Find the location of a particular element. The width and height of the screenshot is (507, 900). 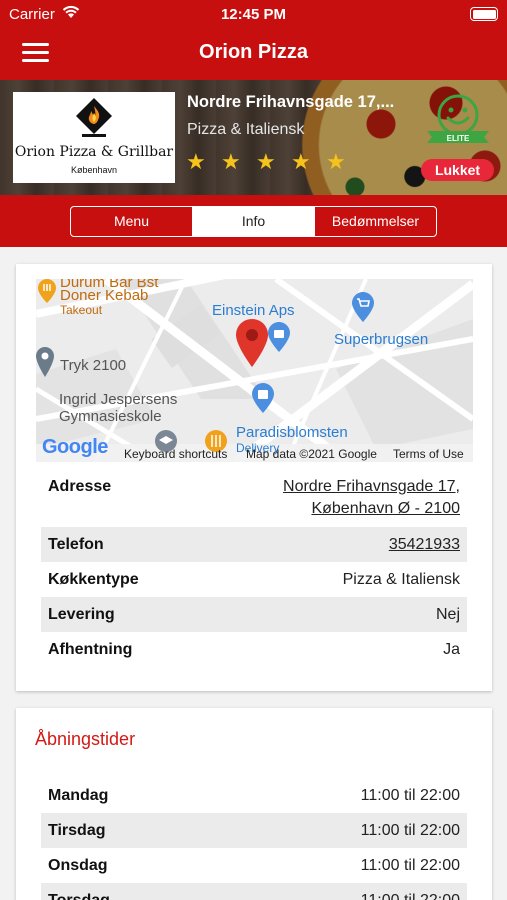

cart-pin-icon is located at coordinates (363, 307).